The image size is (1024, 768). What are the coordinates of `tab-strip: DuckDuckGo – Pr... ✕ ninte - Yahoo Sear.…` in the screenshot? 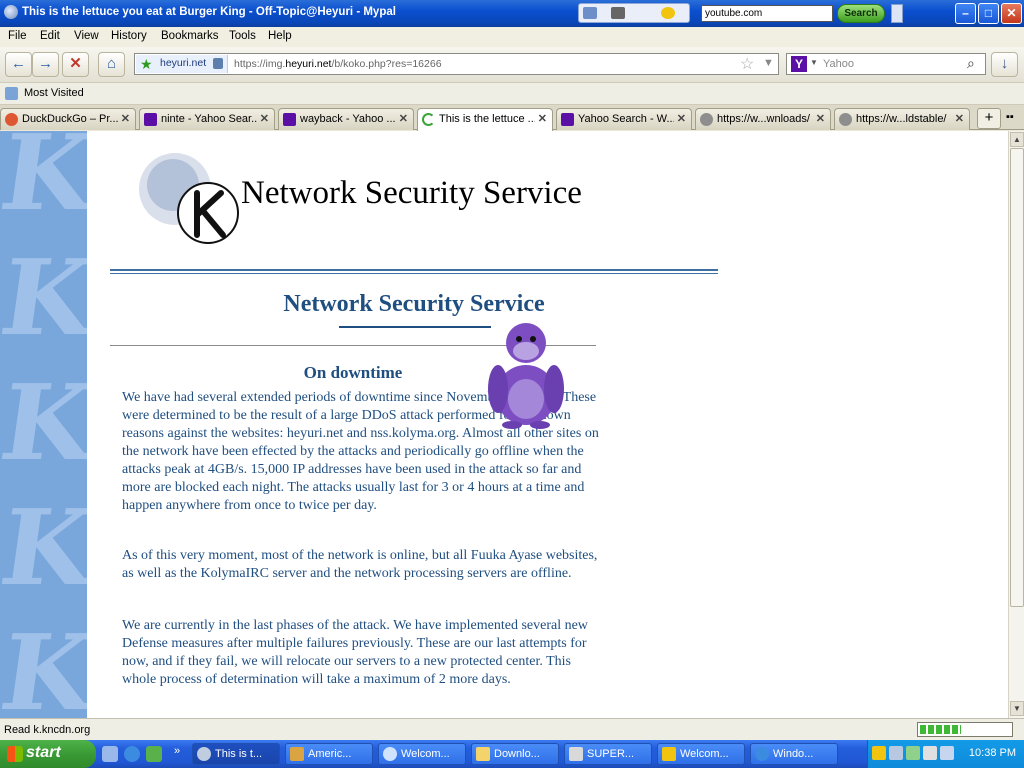 It's located at (512, 118).